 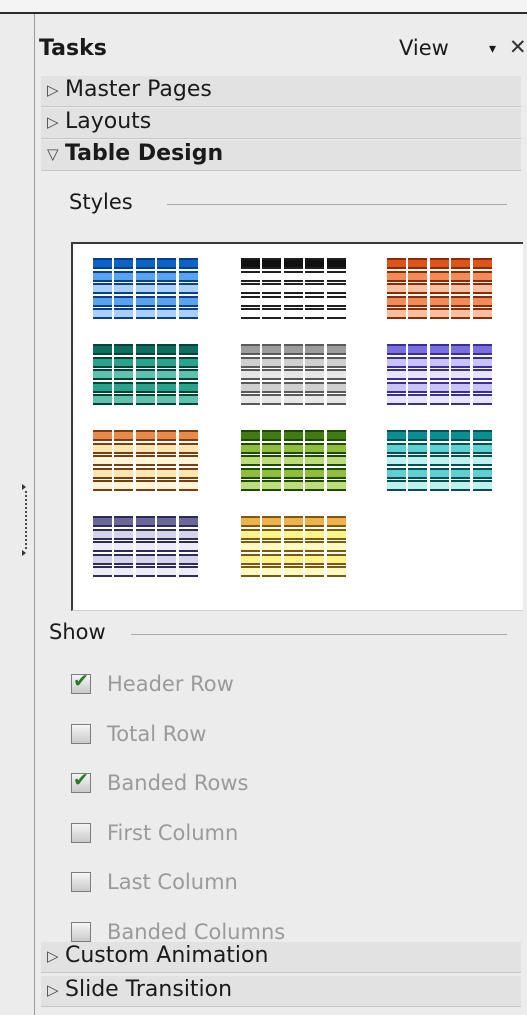 I want to click on show-section-title: Show, so click(x=77, y=632).